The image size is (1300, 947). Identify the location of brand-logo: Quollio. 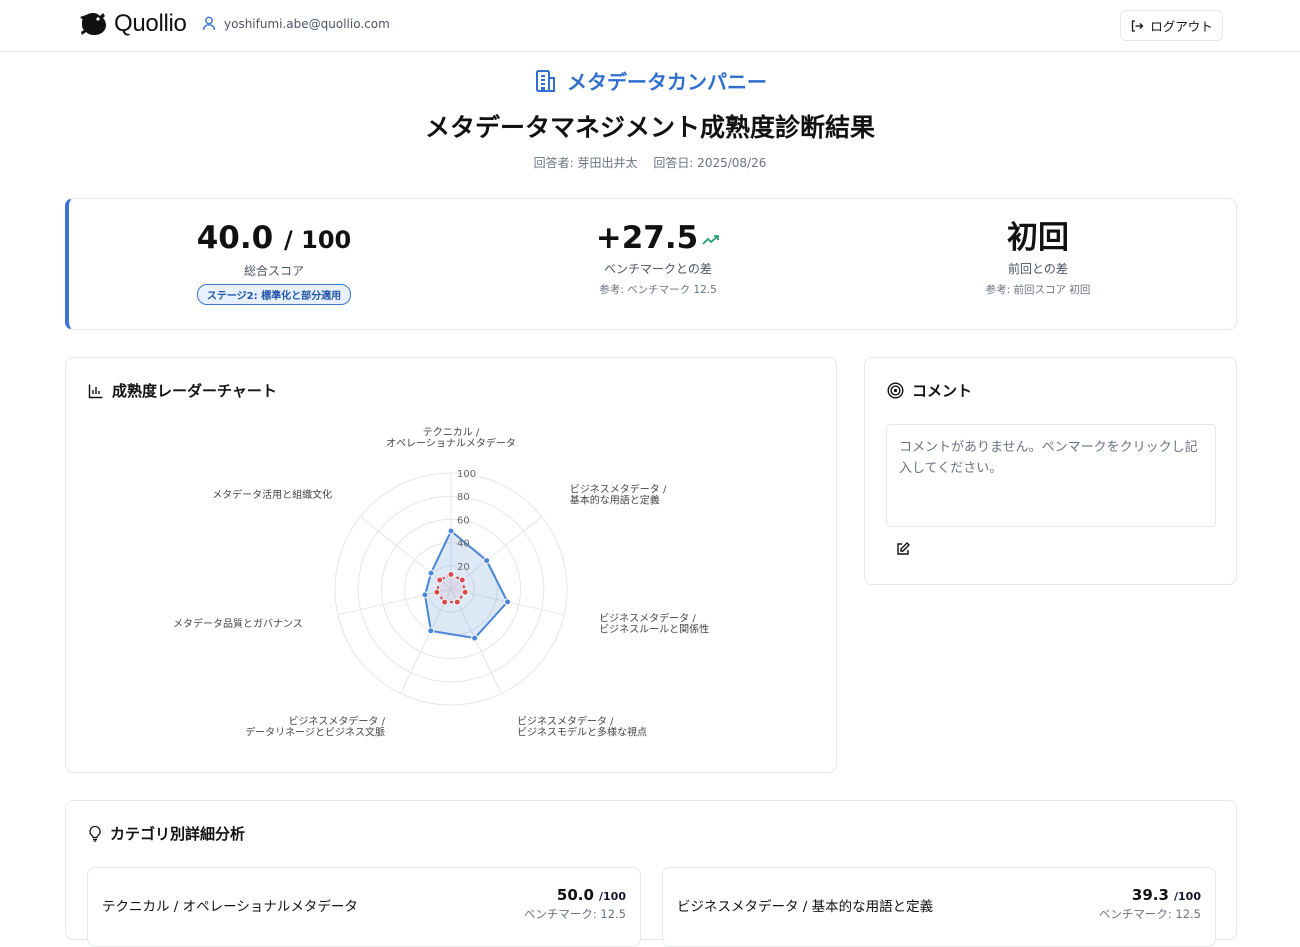
(132, 24).